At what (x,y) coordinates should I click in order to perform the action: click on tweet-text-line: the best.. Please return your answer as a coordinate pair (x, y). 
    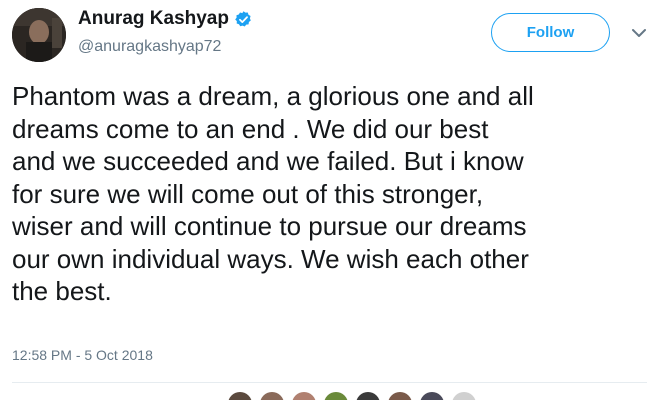
    Looking at the image, I should click on (62, 291).